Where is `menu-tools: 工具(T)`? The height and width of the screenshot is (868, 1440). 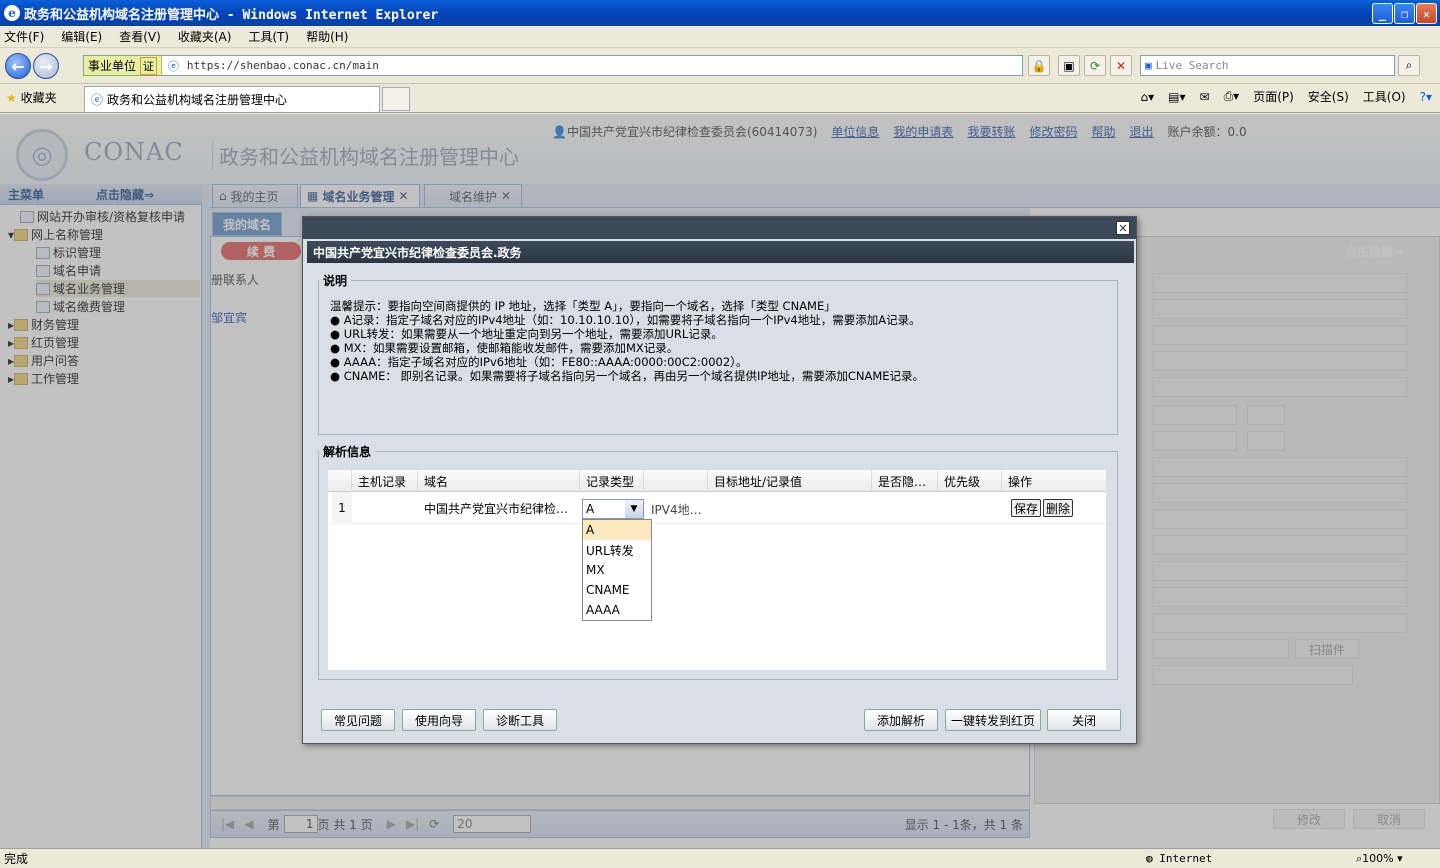 menu-tools: 工具(T) is located at coordinates (268, 36).